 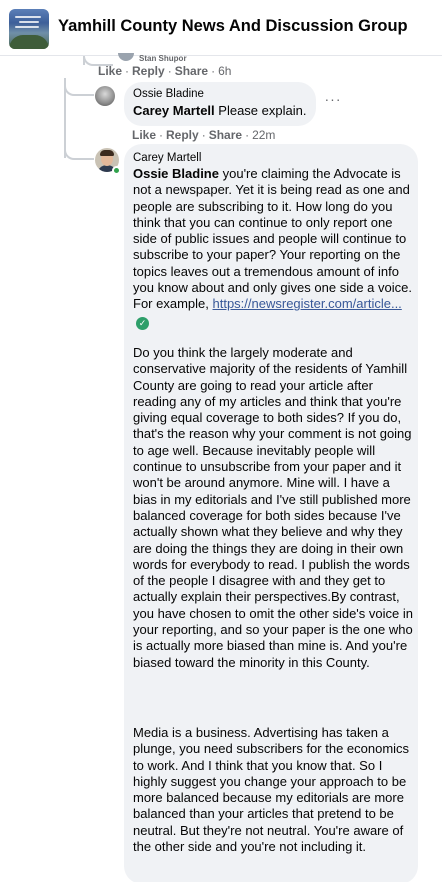 I want to click on thread-connector-carey, so click(x=79, y=150).